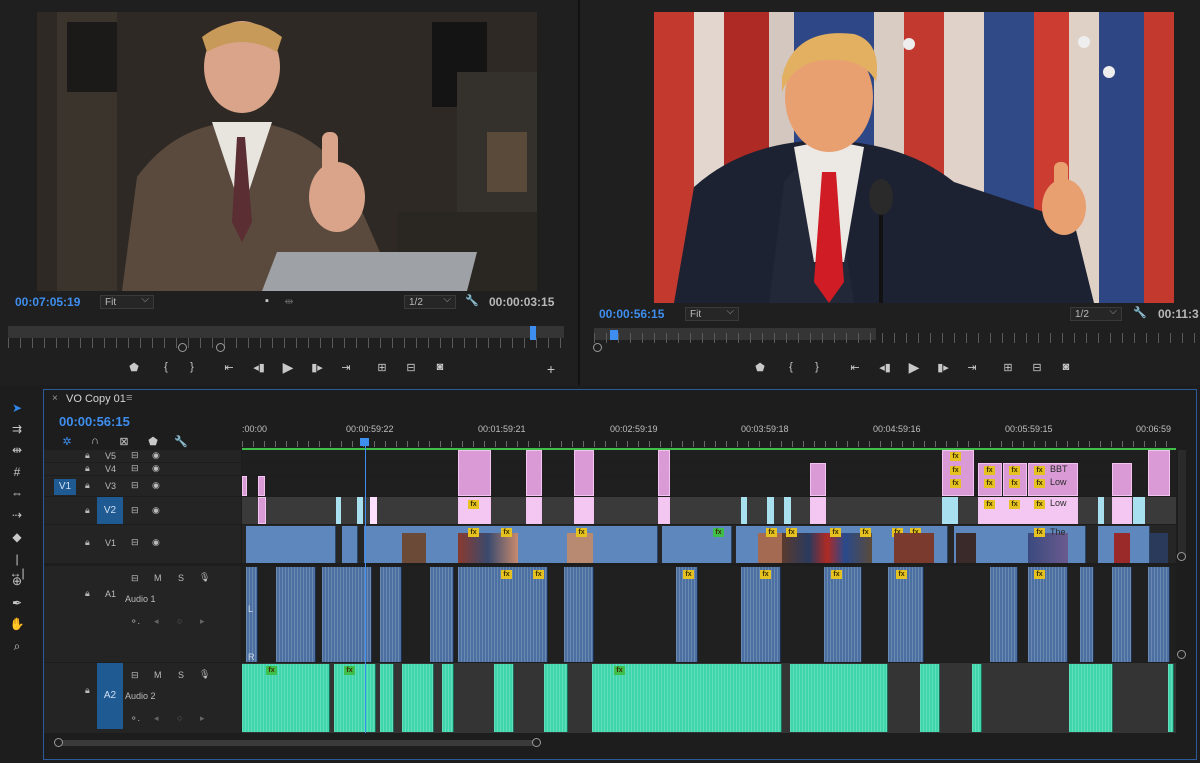 The height and width of the screenshot is (763, 1200). What do you see at coordinates (110, 510) in the screenshot?
I see `track-target-v2: V2` at bounding box center [110, 510].